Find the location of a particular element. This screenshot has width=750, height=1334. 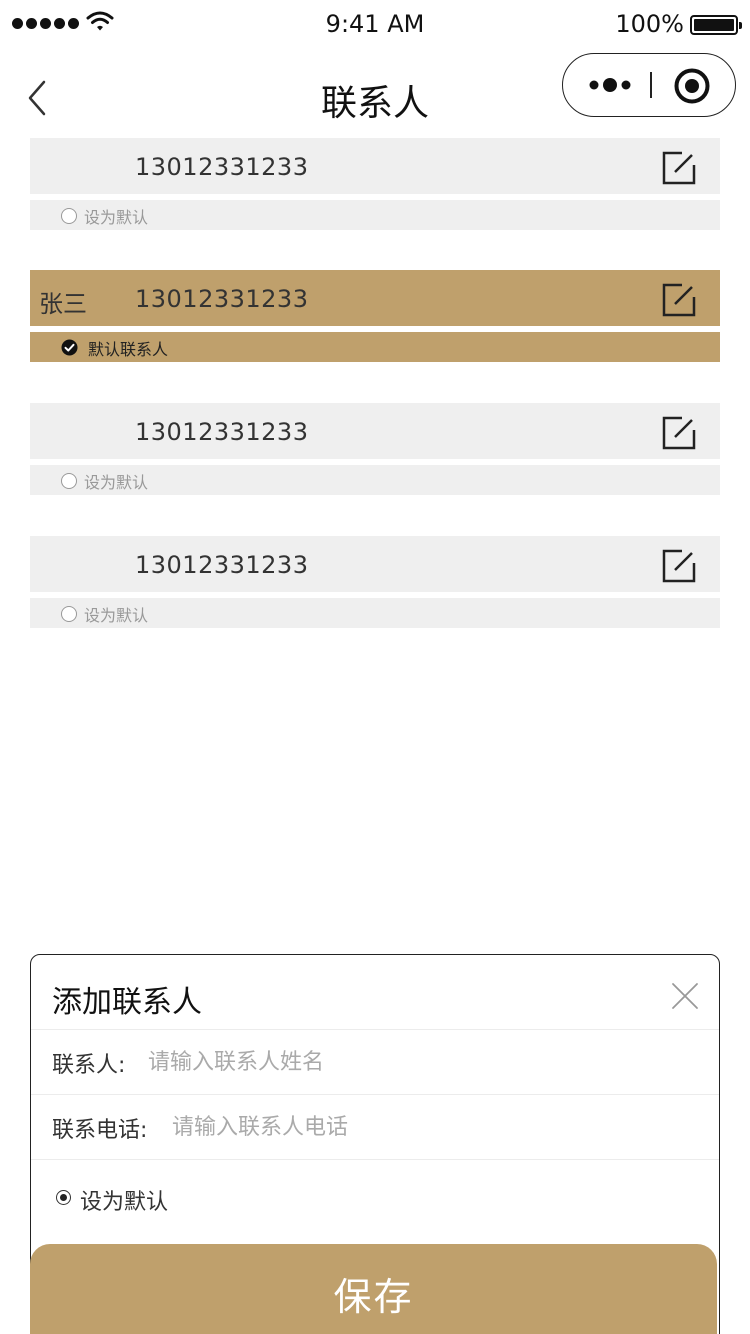

close-icon is located at coordinates (685, 996).